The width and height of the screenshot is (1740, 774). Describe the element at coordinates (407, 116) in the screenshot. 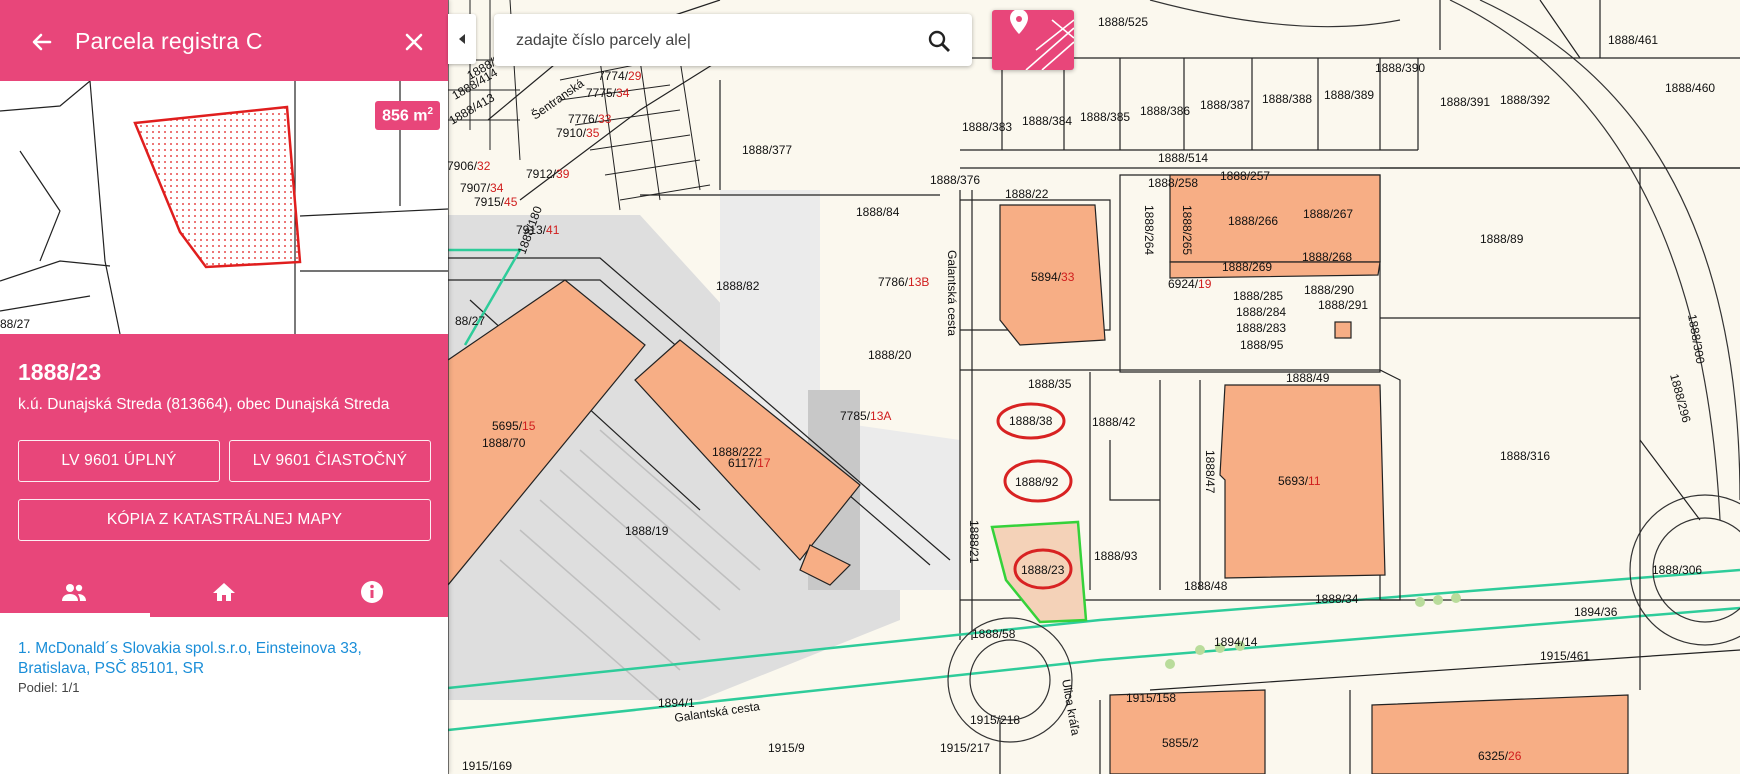

I see `area-badge: 856 m2` at that location.